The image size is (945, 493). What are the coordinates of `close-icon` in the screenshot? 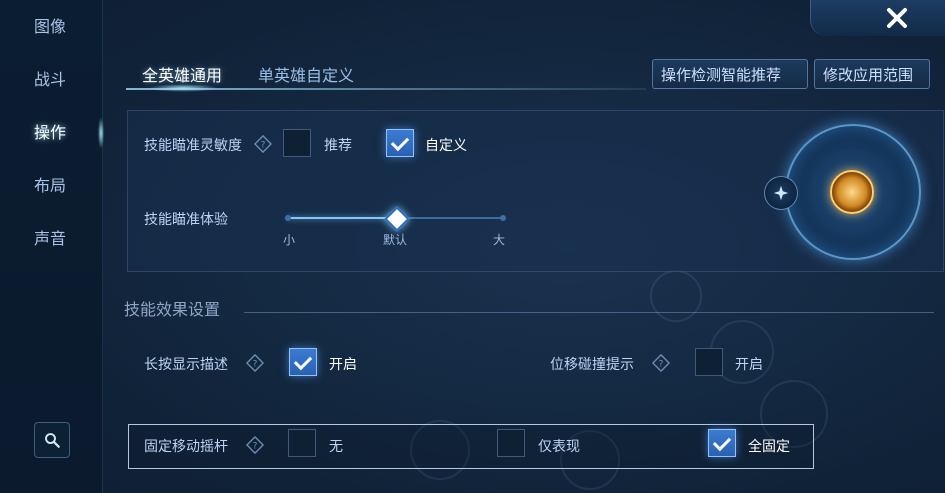 It's located at (897, 18).